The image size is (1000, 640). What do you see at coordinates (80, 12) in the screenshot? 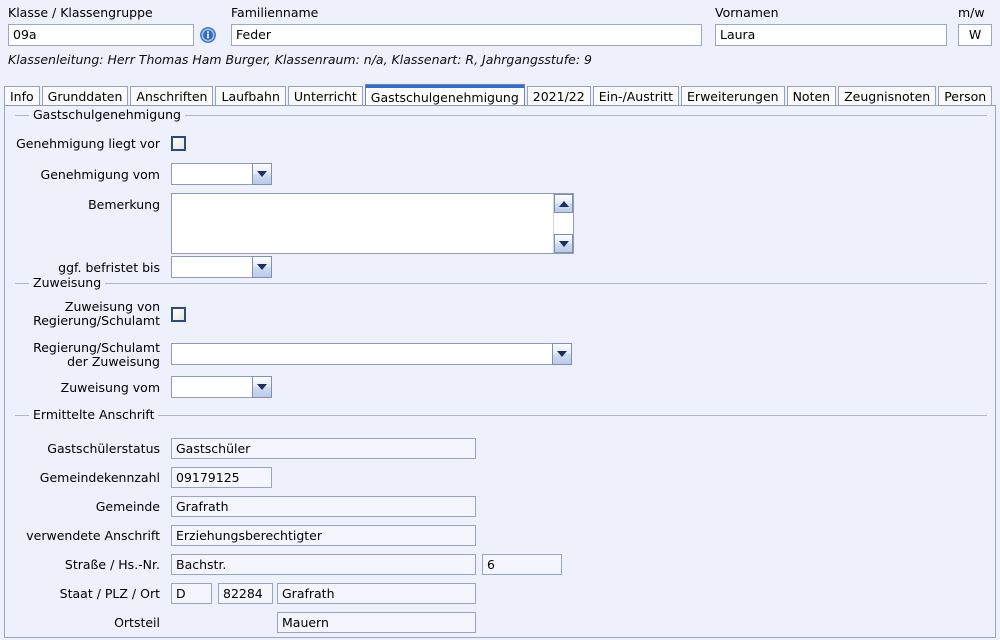
I see `klasse-label: Klasse / Klassengruppe` at bounding box center [80, 12].